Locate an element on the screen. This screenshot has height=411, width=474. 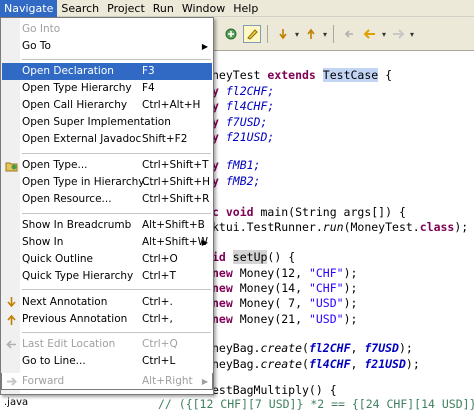
menu-item-open-external-javadoc: Open External Javadoc Shift+F2 is located at coordinates (107, 139).